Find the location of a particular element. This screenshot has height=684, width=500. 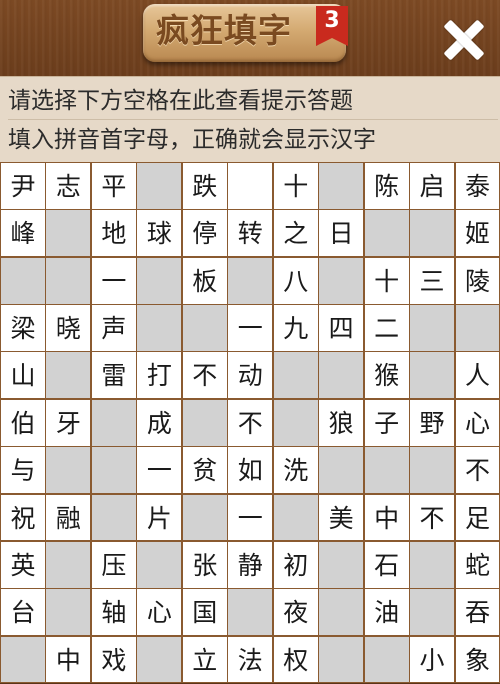

hint-text-select: 请选择下方空格在此查看提示答题 is located at coordinates (180, 101).